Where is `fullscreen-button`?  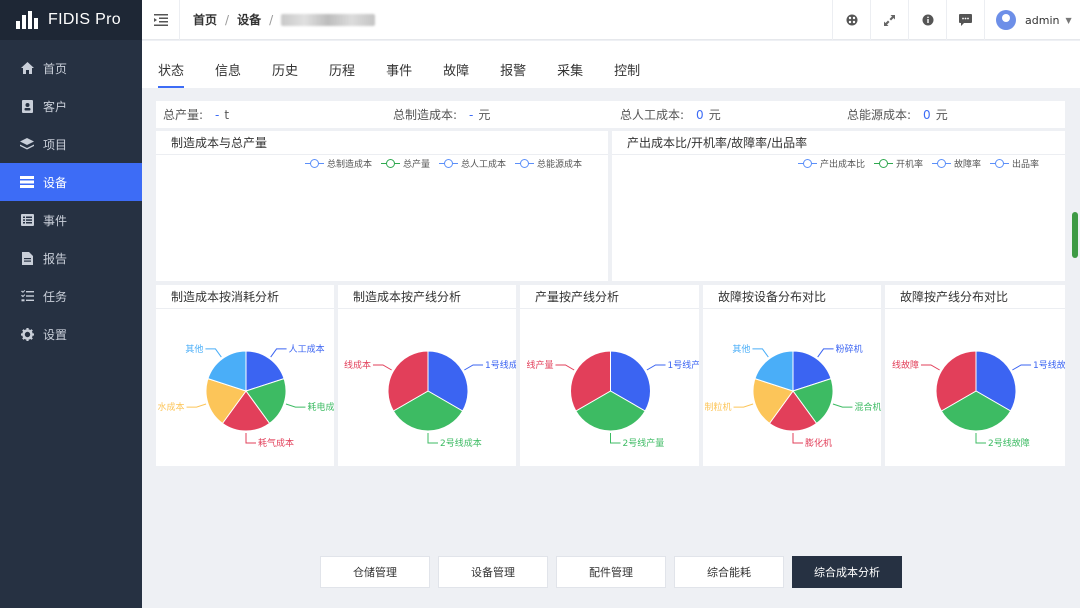 fullscreen-button is located at coordinates (889, 20).